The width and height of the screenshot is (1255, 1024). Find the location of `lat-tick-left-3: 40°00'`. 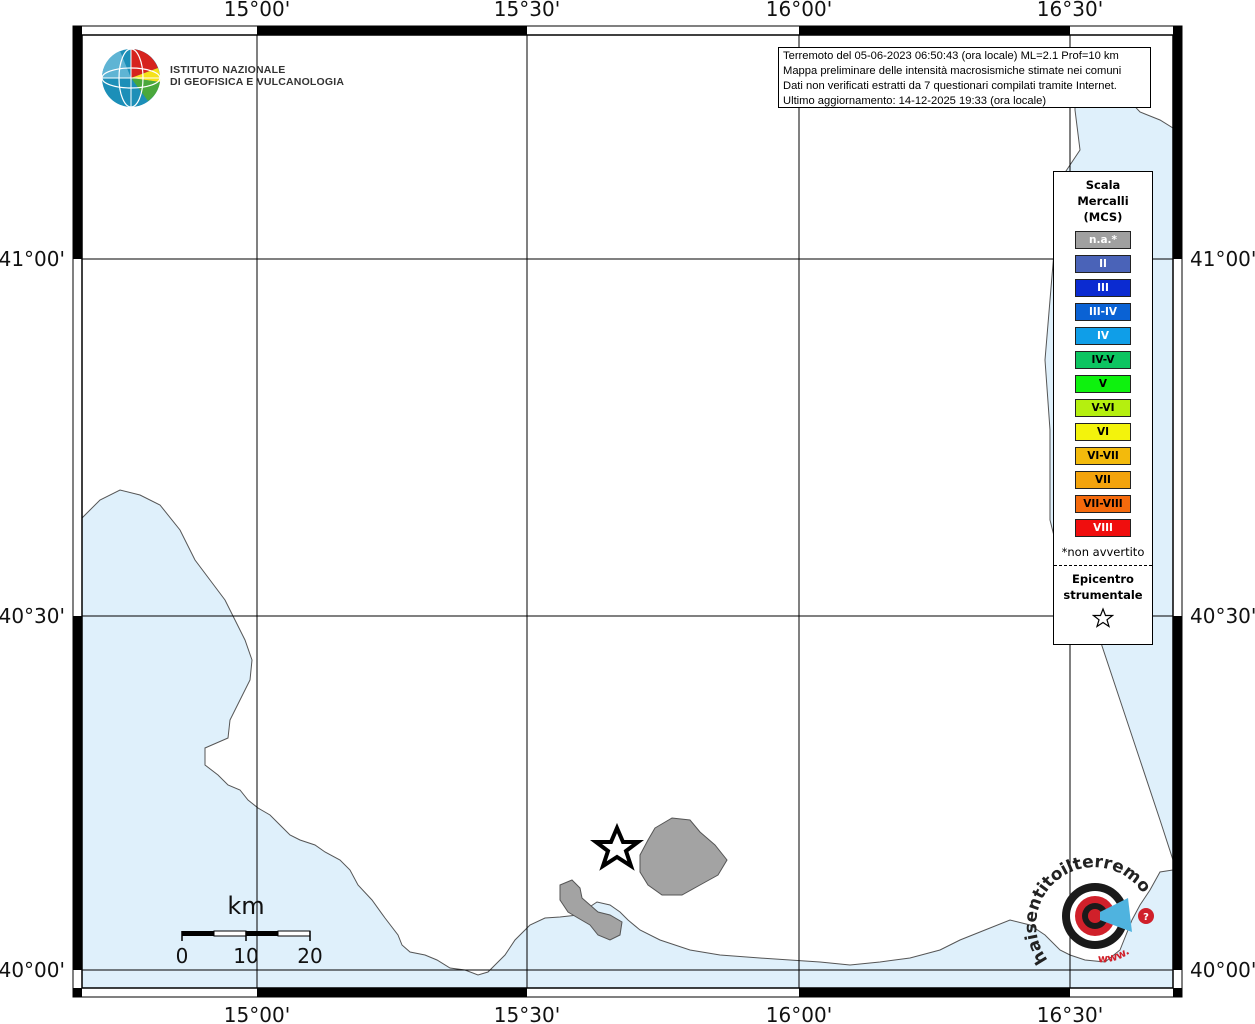

lat-tick-left-3: 40°00' is located at coordinates (32, 970).